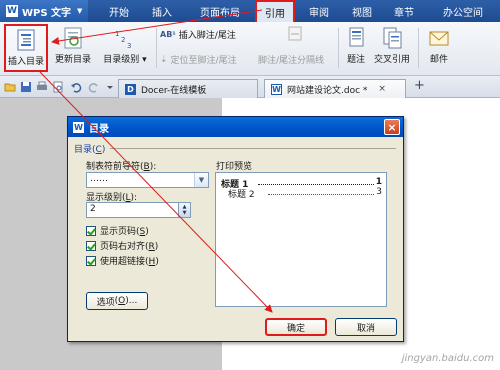 The height and width of the screenshot is (370, 500). What do you see at coordinates (58, 87) in the screenshot?
I see `print-preview-icon` at bounding box center [58, 87].